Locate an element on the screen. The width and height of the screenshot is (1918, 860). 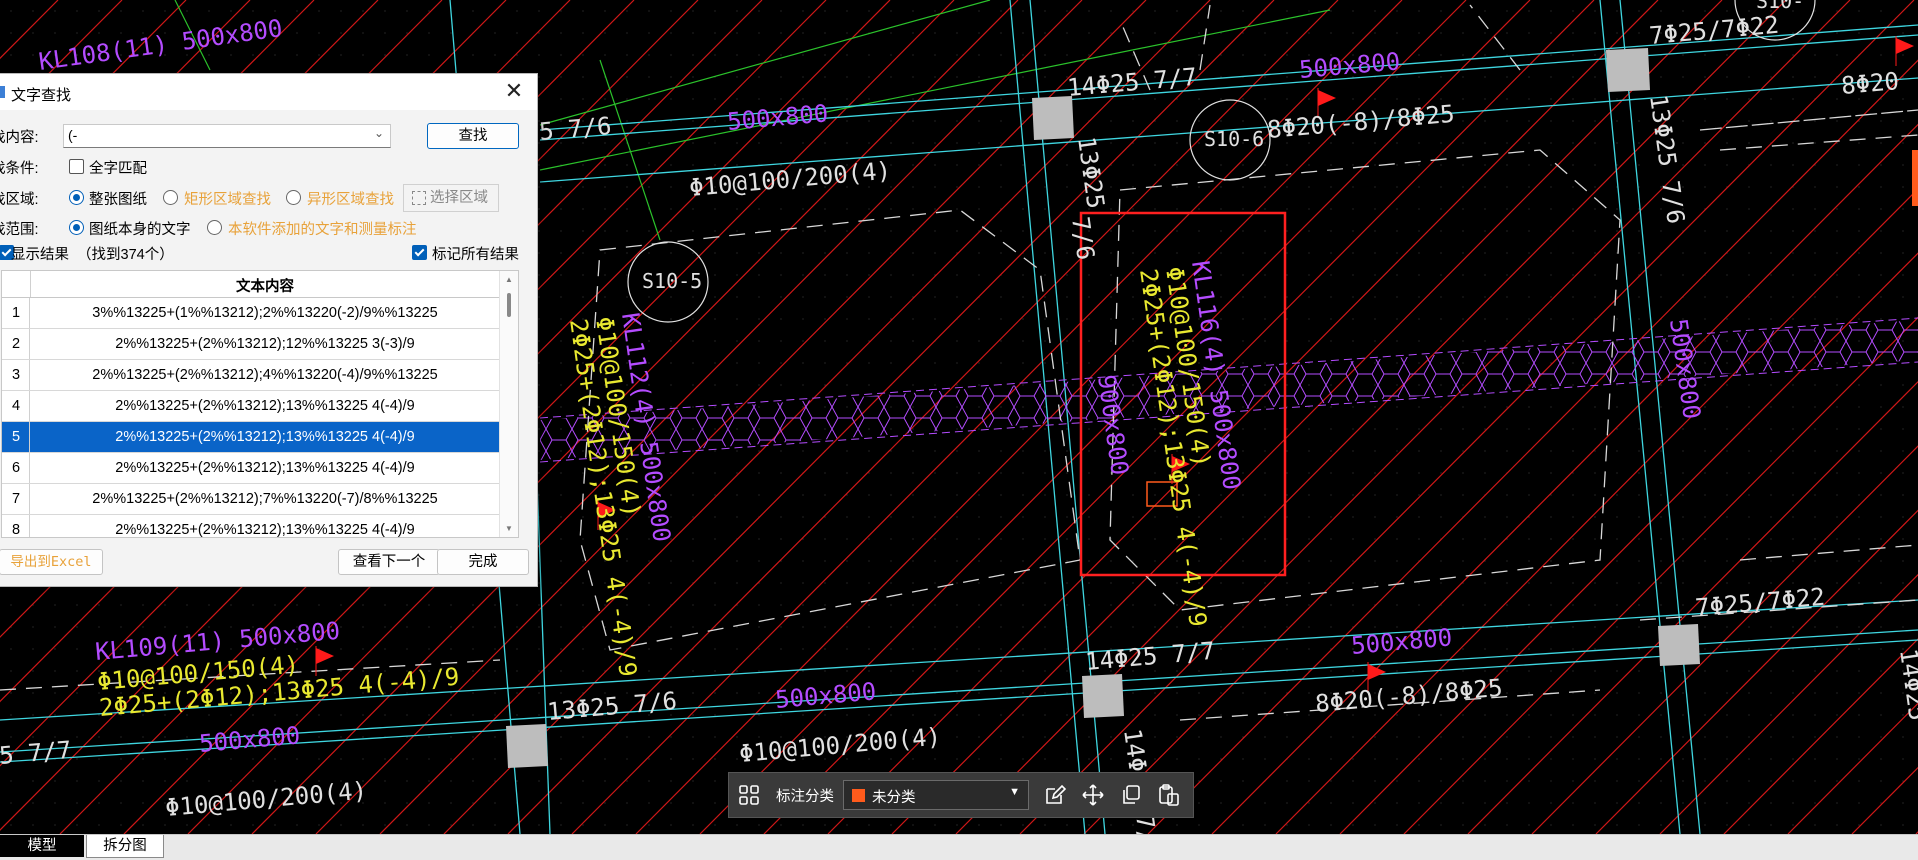
text-column-header: 文本内容 is located at coordinates (265, 287).